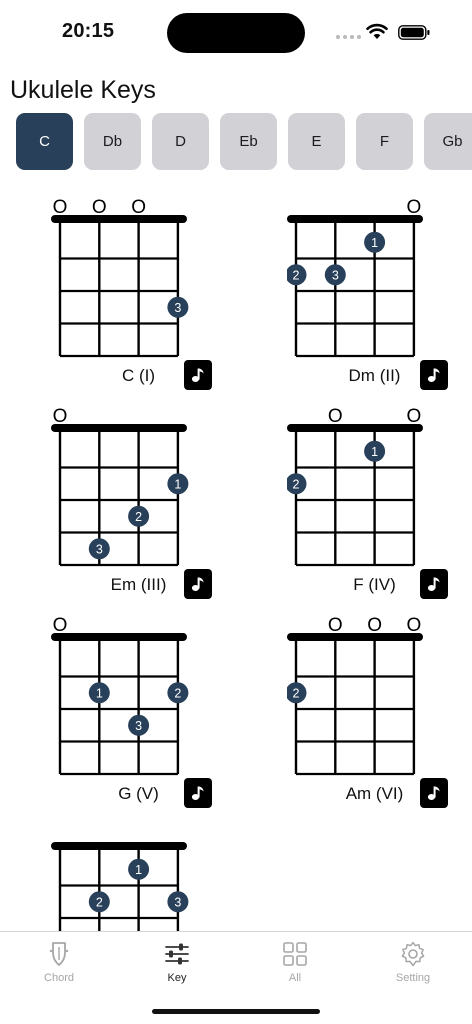 Image resolution: width=472 pixels, height=1024 pixels. Describe the element at coordinates (377, 31) in the screenshot. I see `wifi-icon` at that location.